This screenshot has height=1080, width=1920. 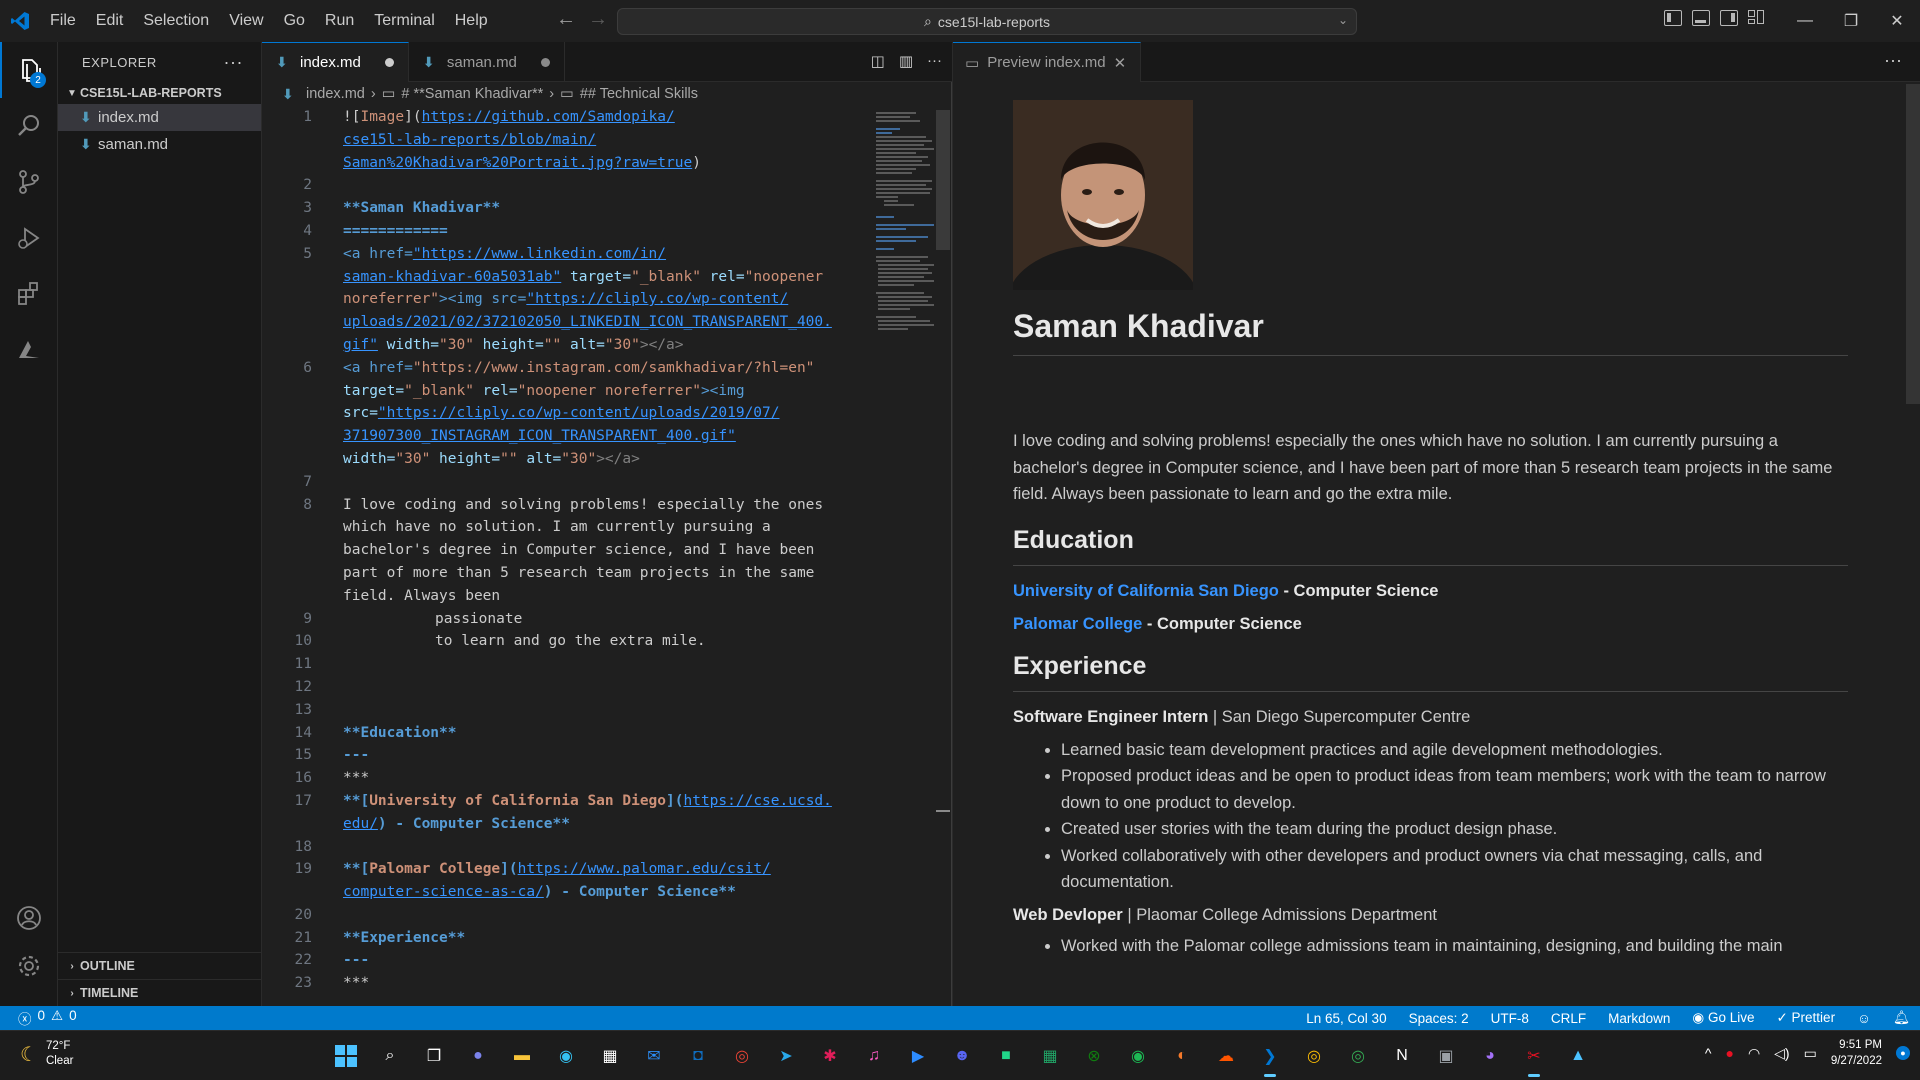 What do you see at coordinates (487, 62) in the screenshot?
I see `tab-saman-md: ⬇ saman.md` at bounding box center [487, 62].